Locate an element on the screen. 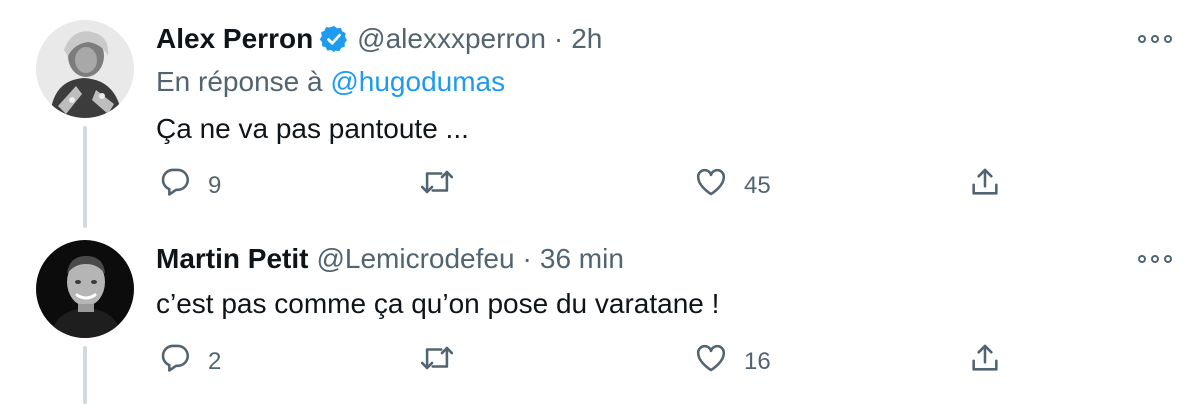  like-button: 16 is located at coordinates (732, 361).